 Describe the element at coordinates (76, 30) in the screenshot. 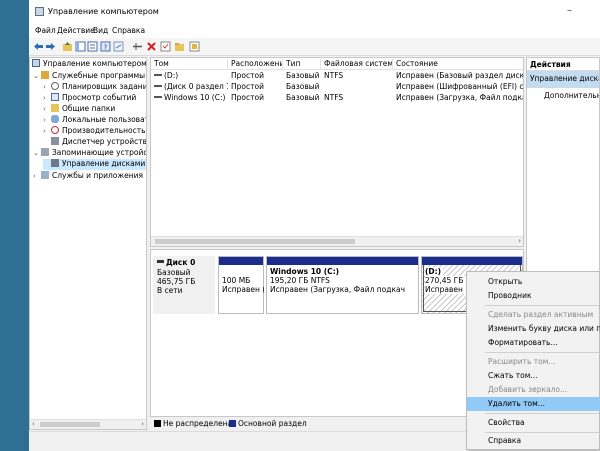

I see `menu-action: Действие` at that location.